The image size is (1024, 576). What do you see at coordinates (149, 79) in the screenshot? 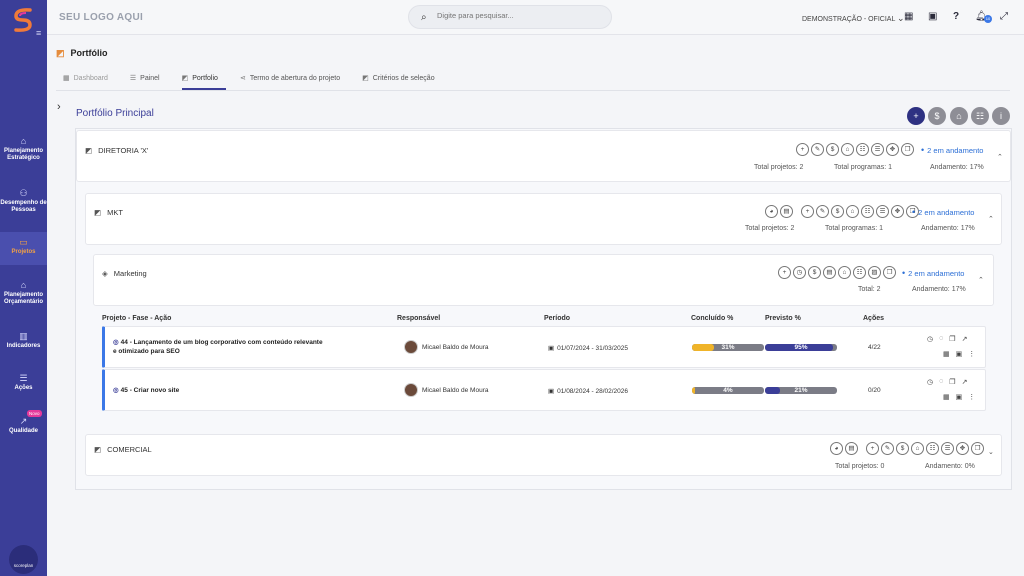
I see `tab-painel: ☰ Painel` at bounding box center [149, 79].